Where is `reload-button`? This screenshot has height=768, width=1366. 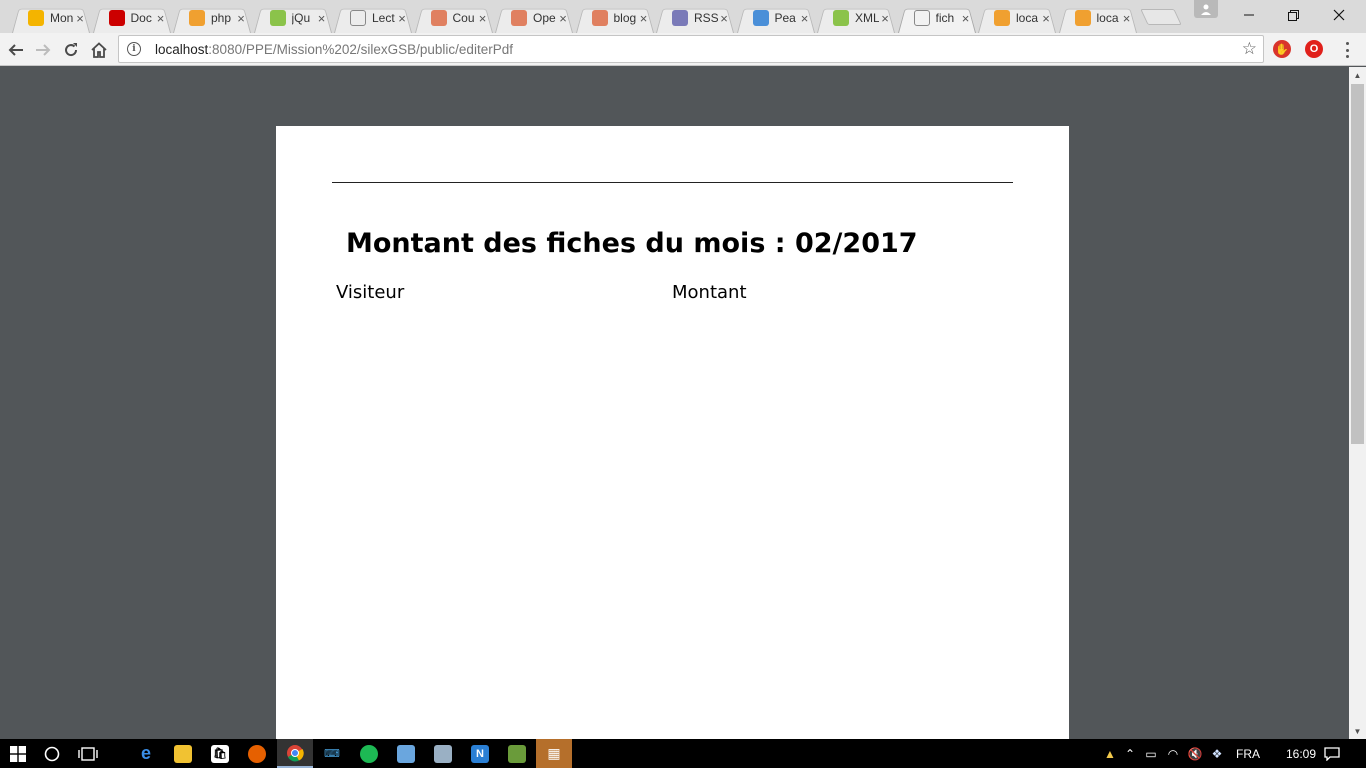
reload-button is located at coordinates (71, 50).